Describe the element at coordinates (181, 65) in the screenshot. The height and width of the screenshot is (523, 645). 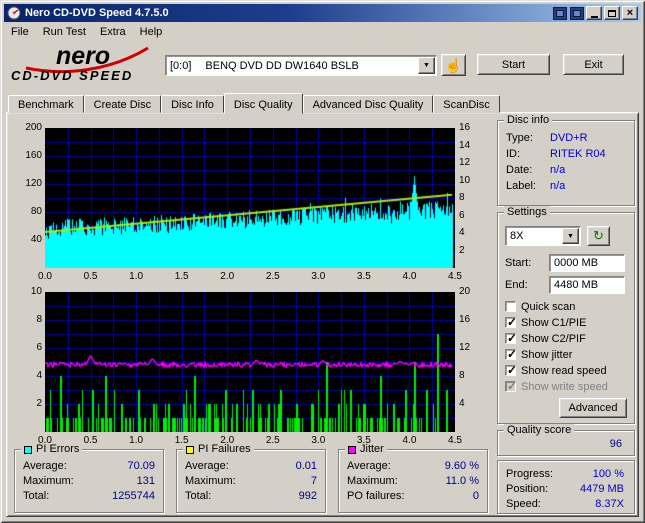
I see `drive-id: [0:0]` at that location.